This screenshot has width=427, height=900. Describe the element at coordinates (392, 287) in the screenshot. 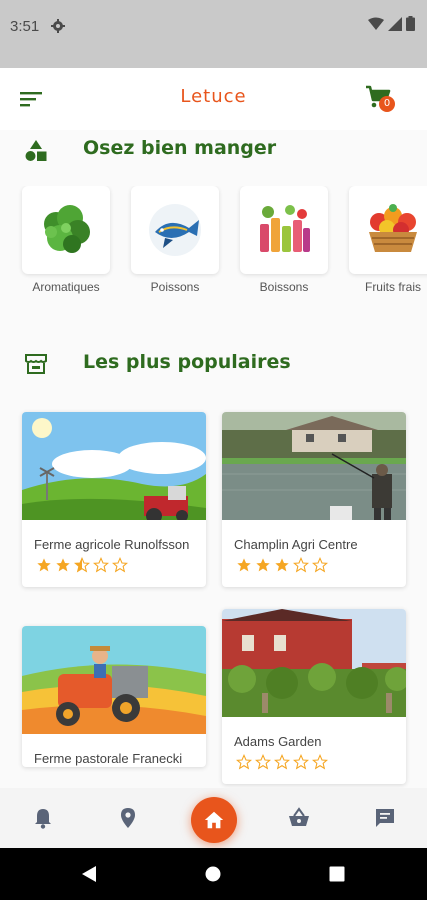

I see `category-label: Fruits frais` at that location.